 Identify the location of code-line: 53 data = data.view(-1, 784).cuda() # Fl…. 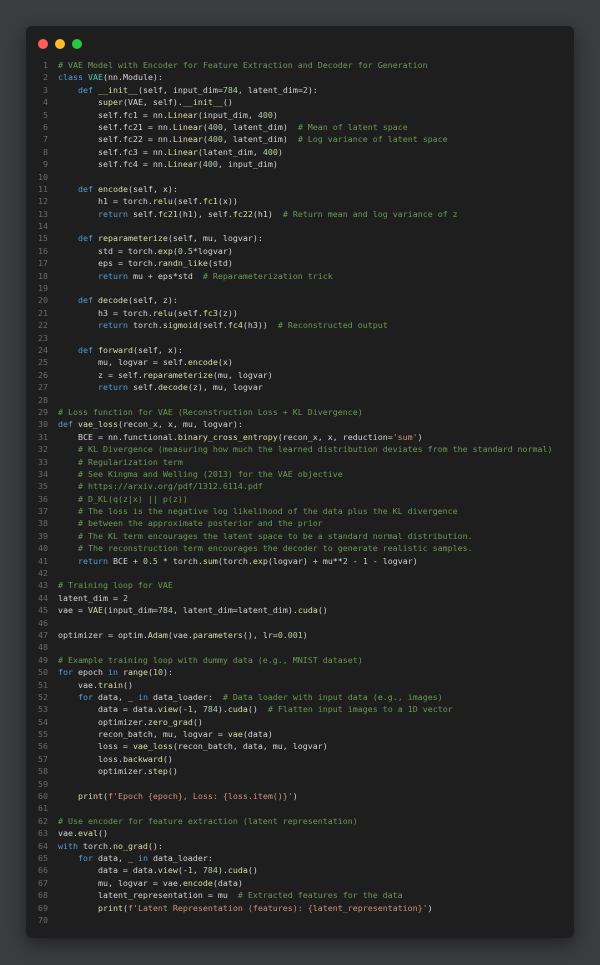
(300, 709).